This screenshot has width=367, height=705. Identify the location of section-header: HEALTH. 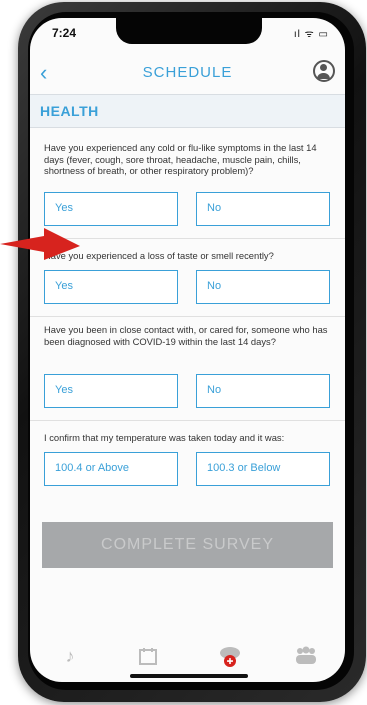
(187, 111).